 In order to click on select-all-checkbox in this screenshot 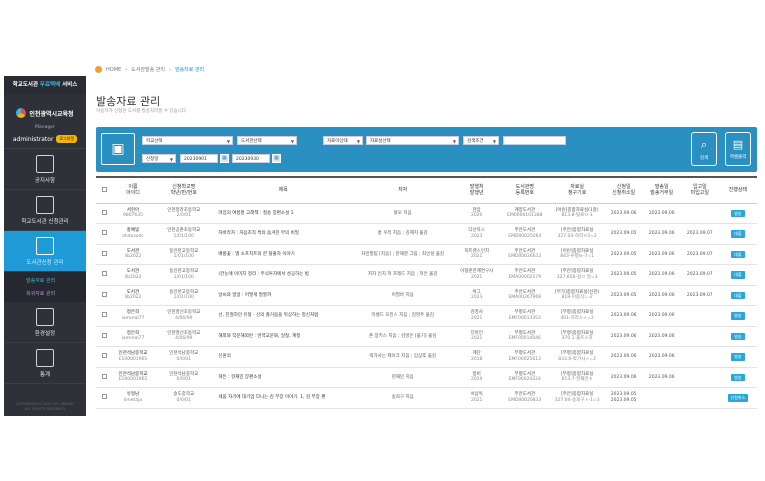, I will do `click(104, 189)`.